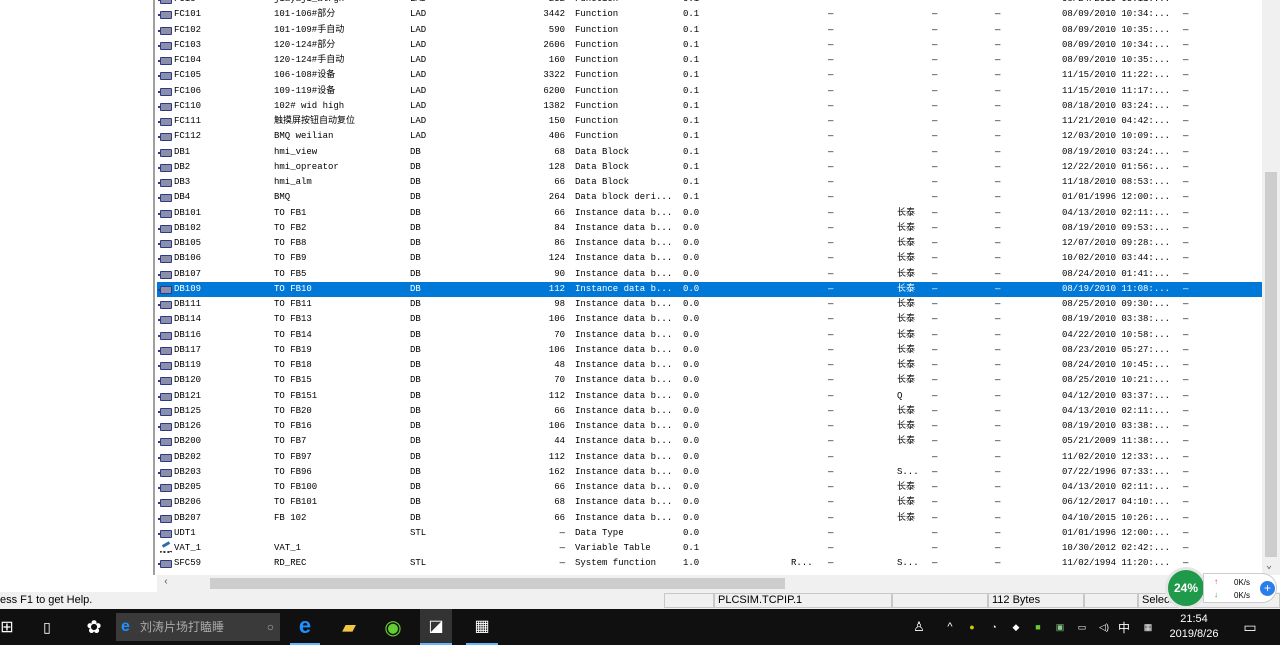 Image resolution: width=1280 pixels, height=645 pixels. I want to click on file-explorer-icon: ▰, so click(349, 627).